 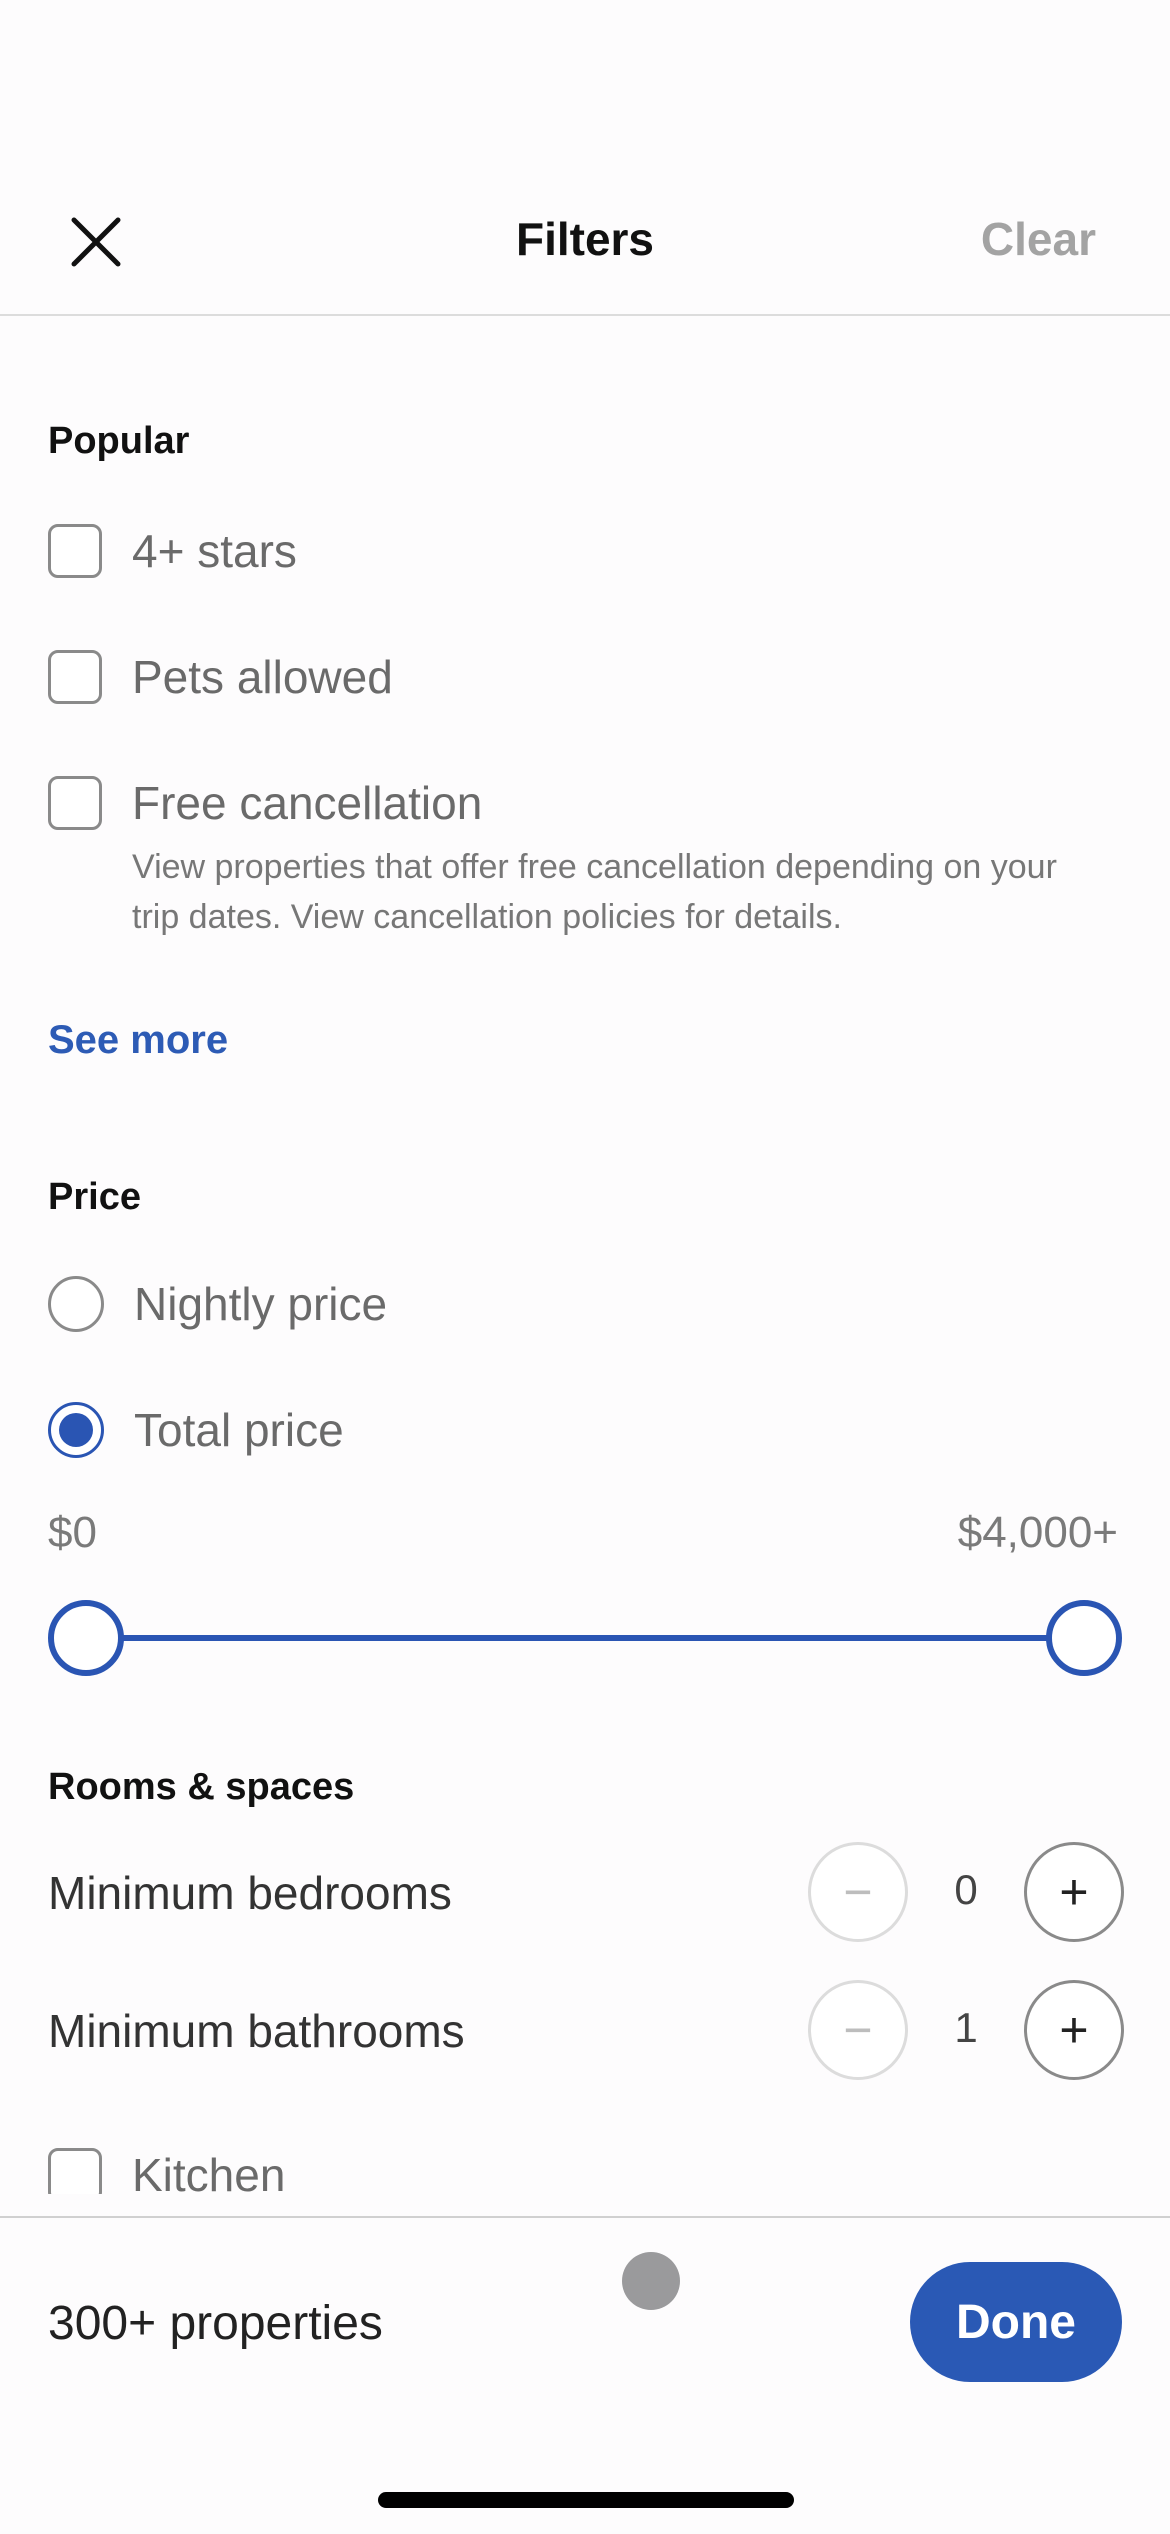 I want to click on checkbox-label: 4+ stars, so click(x=214, y=551).